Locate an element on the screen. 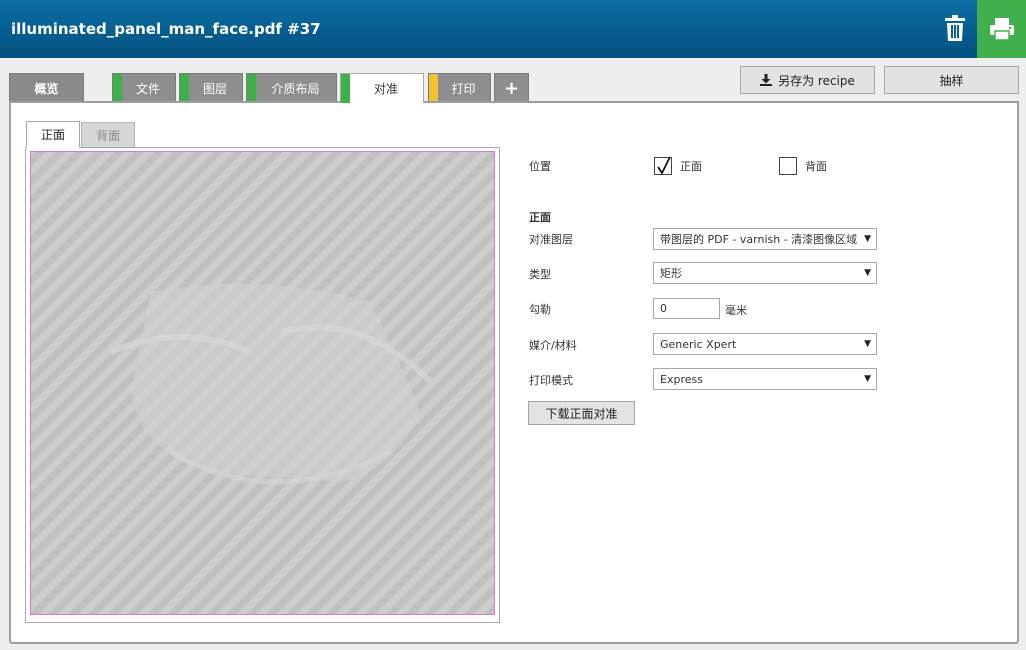 The height and width of the screenshot is (650, 1026). media-select: Generic Xpert ▼ is located at coordinates (765, 344).